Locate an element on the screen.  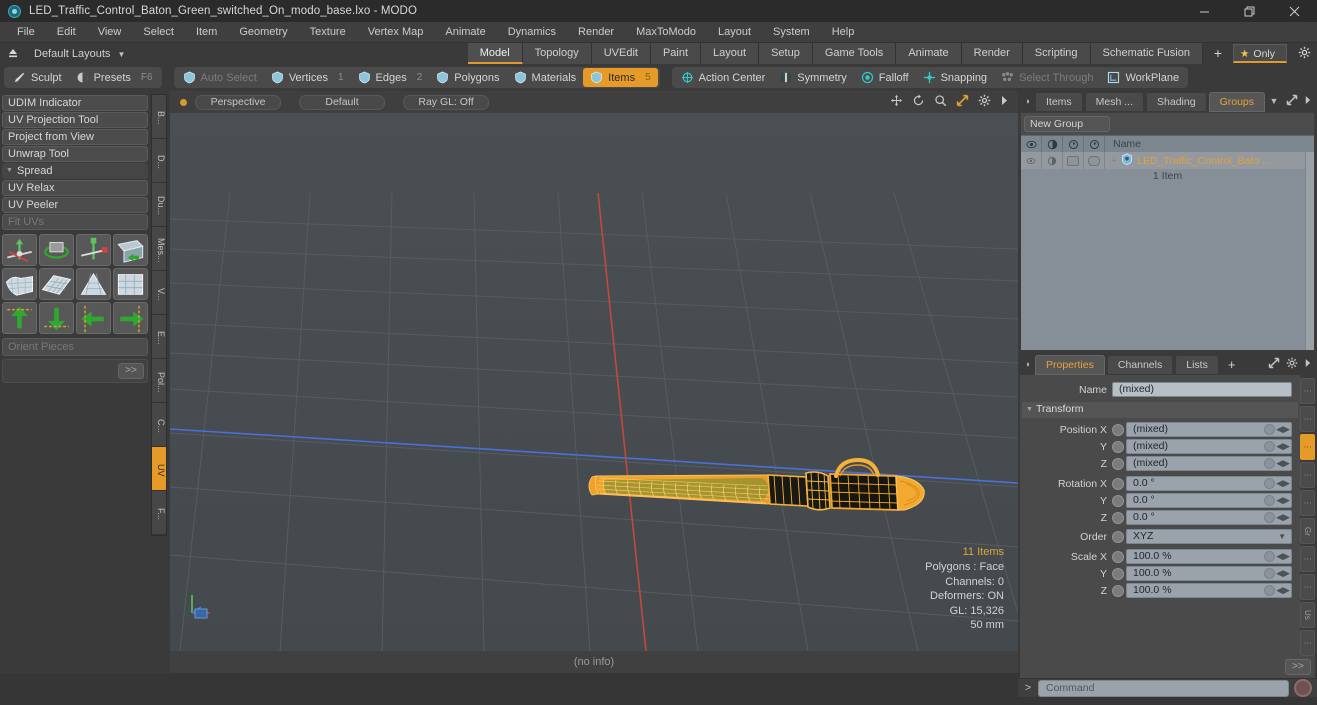
uv-rotate-icon is located at coordinates (56, 250).